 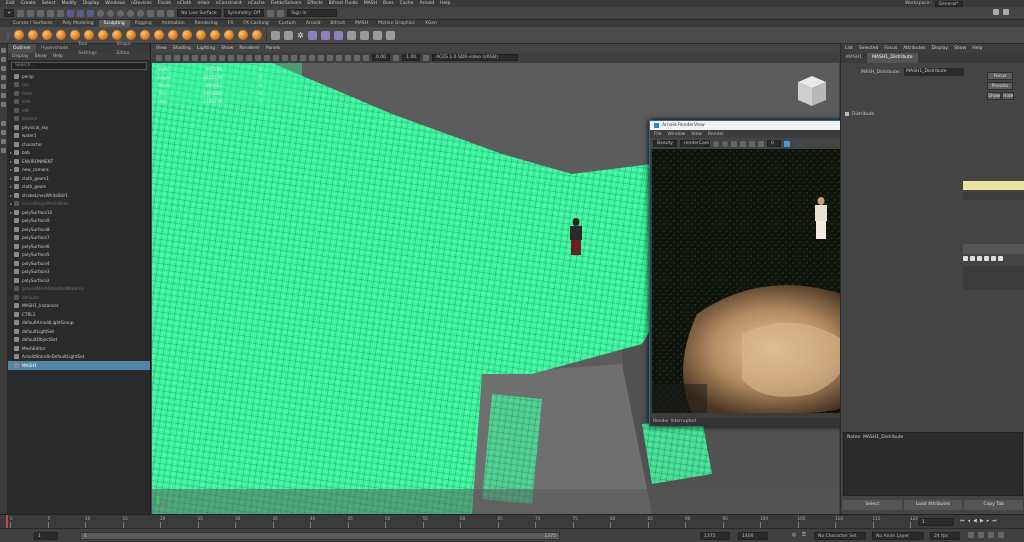 What do you see at coordinates (79, 85) in the screenshot?
I see `outliner-item: top` at bounding box center [79, 85].